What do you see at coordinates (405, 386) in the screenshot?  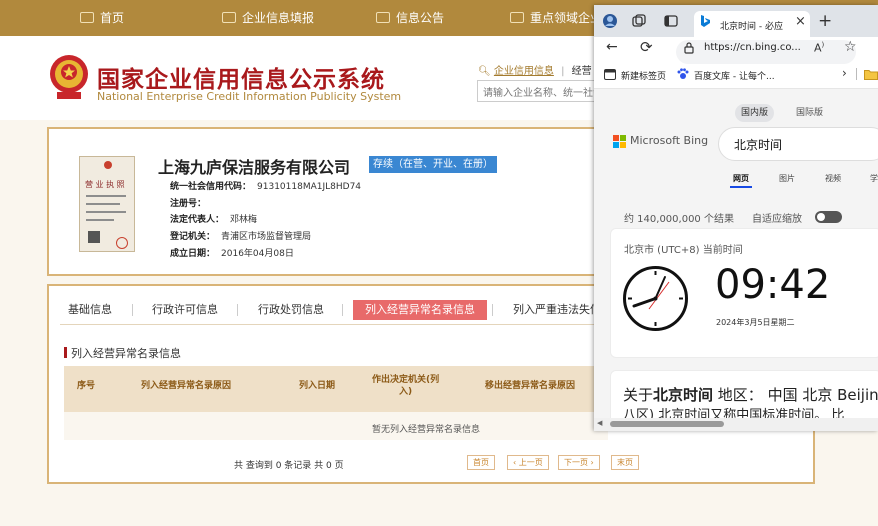 I see `col-authority: 作出决定机关(列 入)` at bounding box center [405, 386].